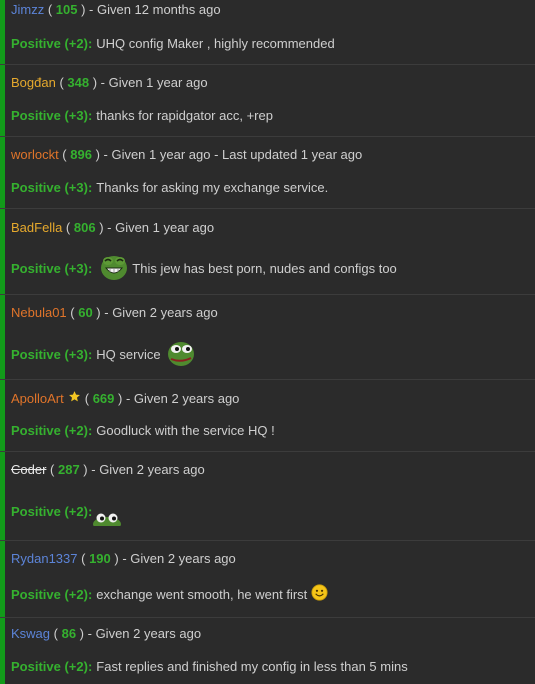 This screenshot has height=684, width=535. Describe the element at coordinates (85, 312) in the screenshot. I see `rep-score: 60` at that location.